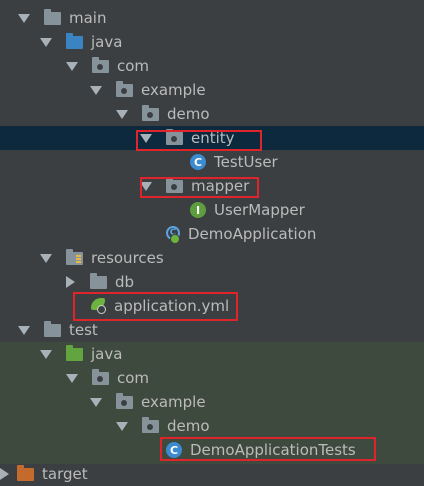 The image size is (424, 486). What do you see at coordinates (212, 42) in the screenshot?
I see `tree-row-java: java` at bounding box center [212, 42].